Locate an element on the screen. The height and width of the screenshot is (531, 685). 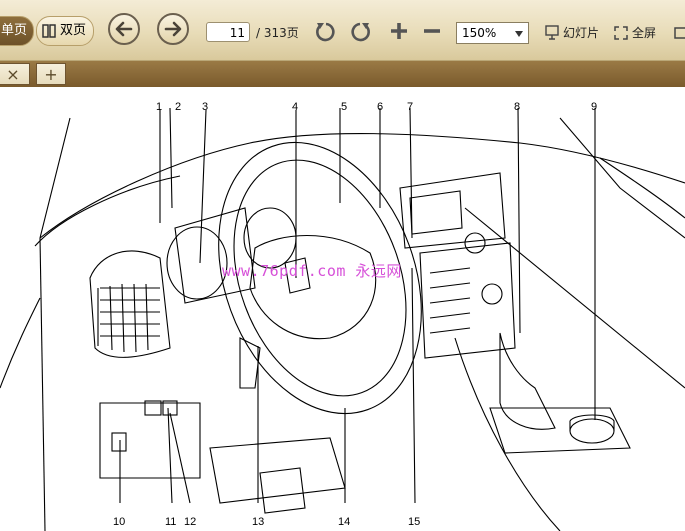
double-page-label: 双页 is located at coordinates (73, 30).